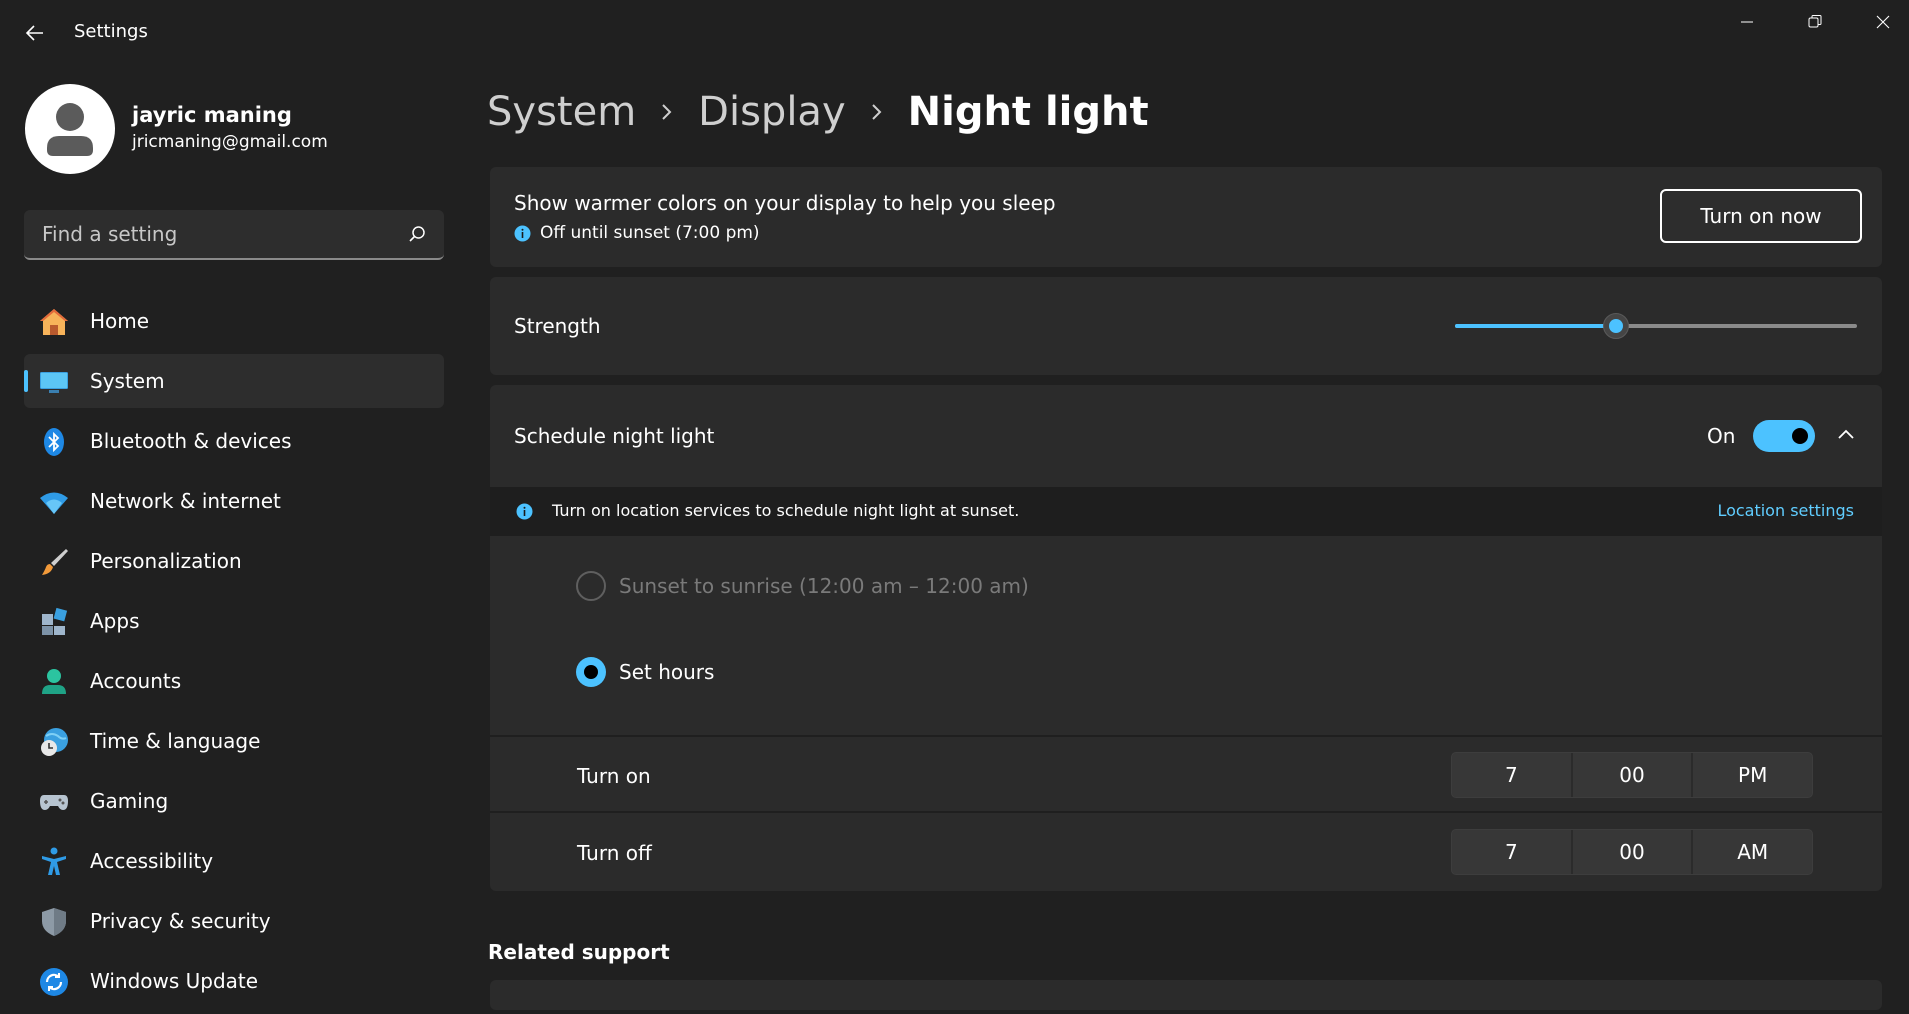  I want to click on sunset-radio, so click(591, 586).